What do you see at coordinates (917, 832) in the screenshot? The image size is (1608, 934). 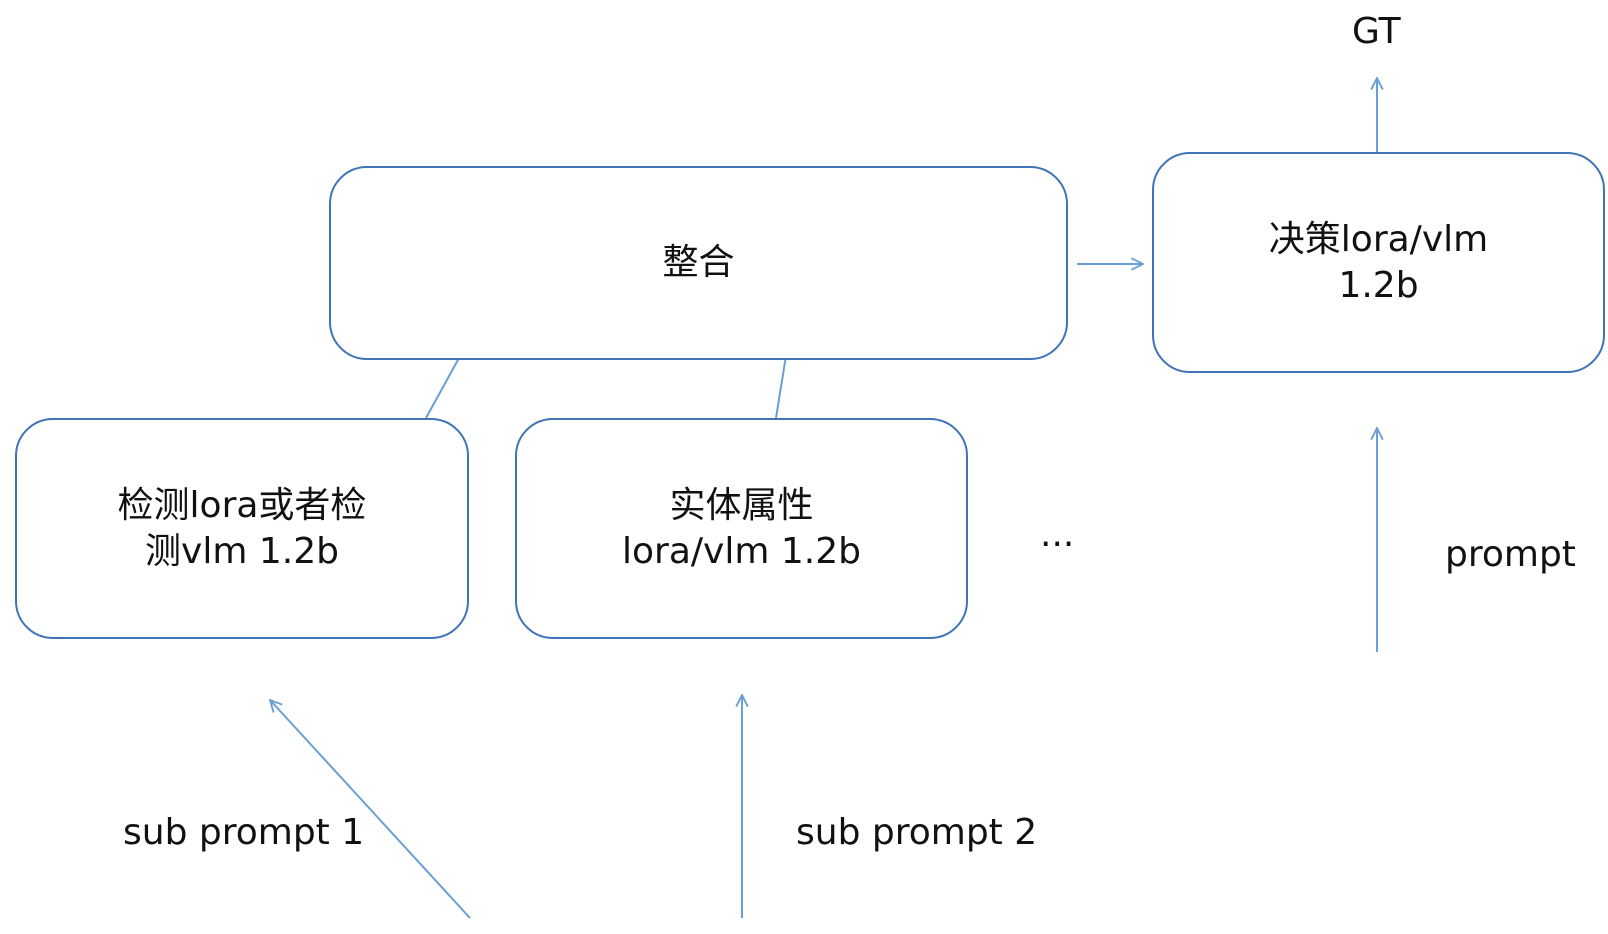 I see `label-sub-prompt-2: sub prompt 2` at bounding box center [917, 832].